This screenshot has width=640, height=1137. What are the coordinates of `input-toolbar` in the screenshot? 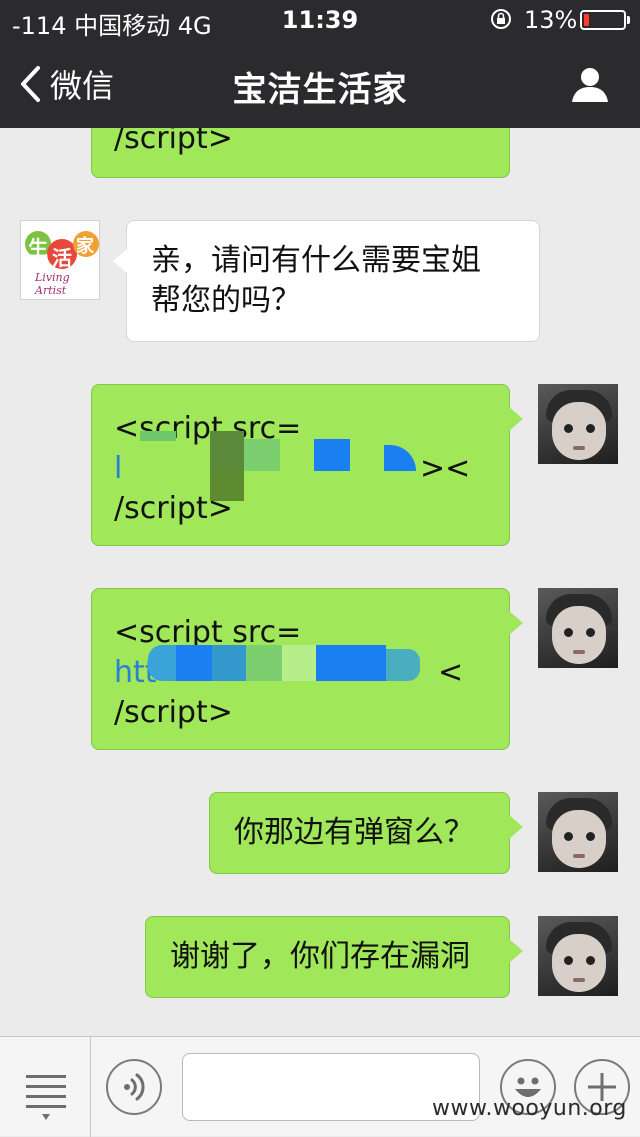 It's located at (320, 1086).